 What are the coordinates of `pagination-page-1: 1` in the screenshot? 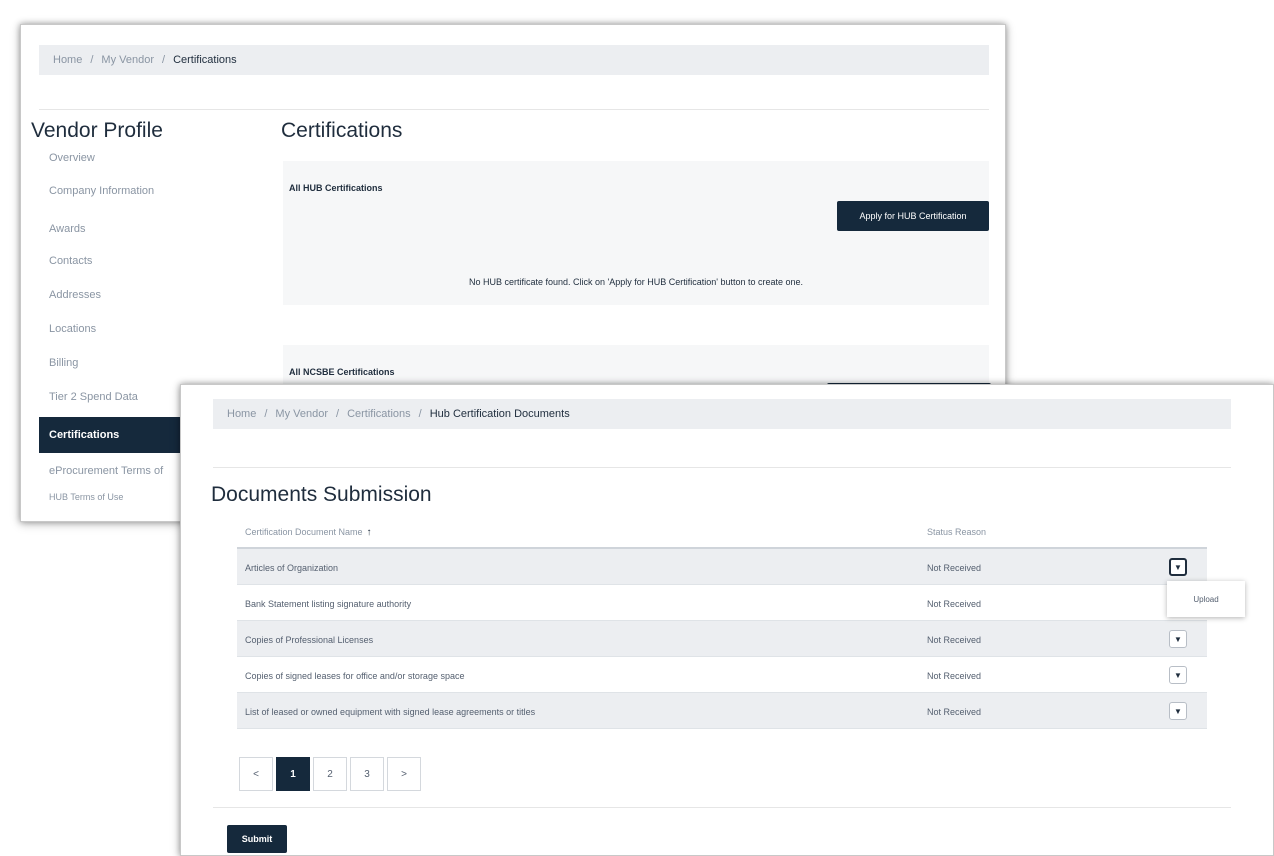 It's located at (293, 774).